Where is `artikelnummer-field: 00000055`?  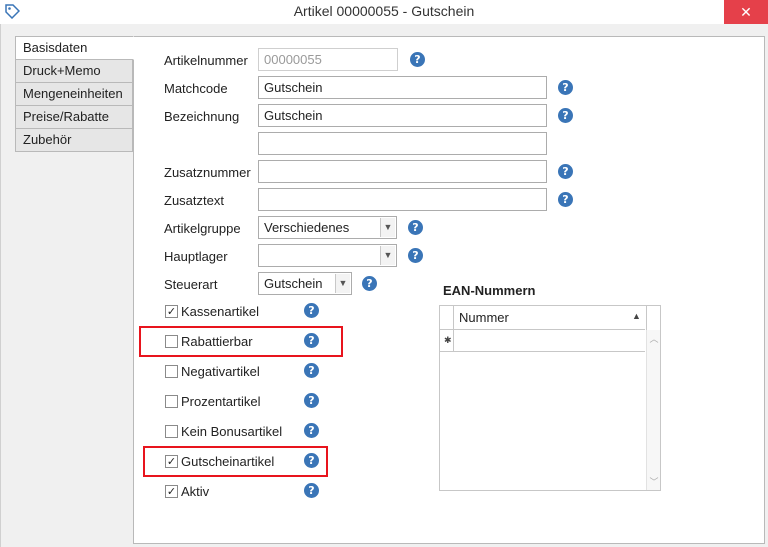 artikelnummer-field: 00000055 is located at coordinates (328, 59).